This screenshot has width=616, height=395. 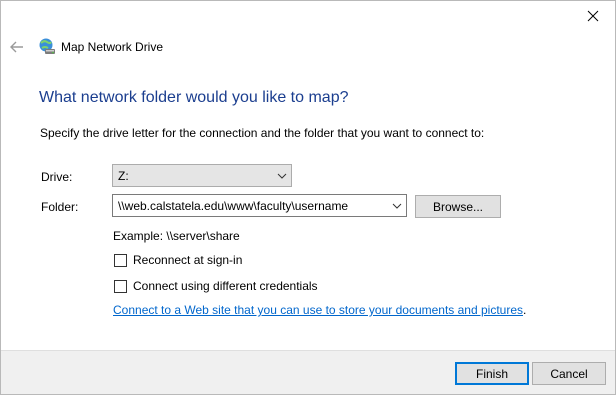 What do you see at coordinates (60, 207) in the screenshot?
I see `folder-label: Folder:` at bounding box center [60, 207].